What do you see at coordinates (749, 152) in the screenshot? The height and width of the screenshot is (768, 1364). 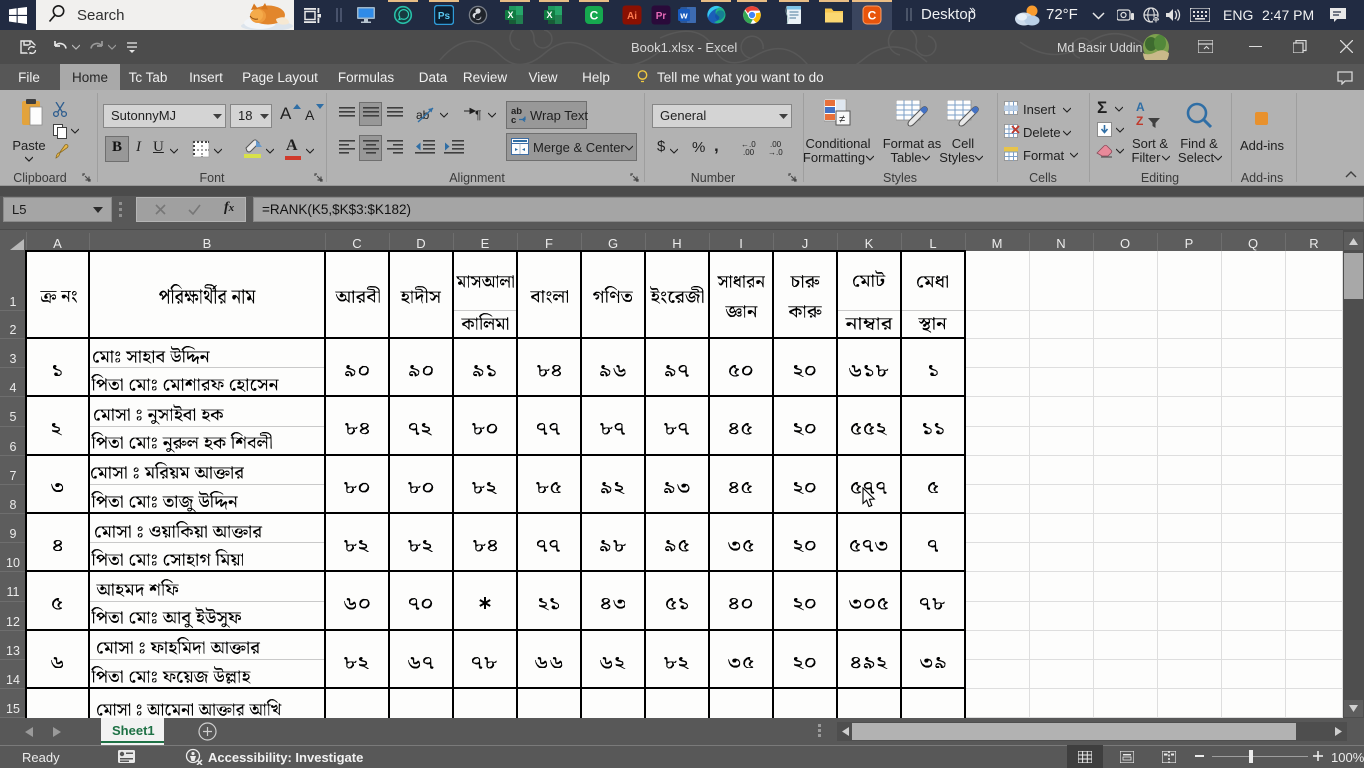 I see `svg-text: .00` at bounding box center [749, 152].